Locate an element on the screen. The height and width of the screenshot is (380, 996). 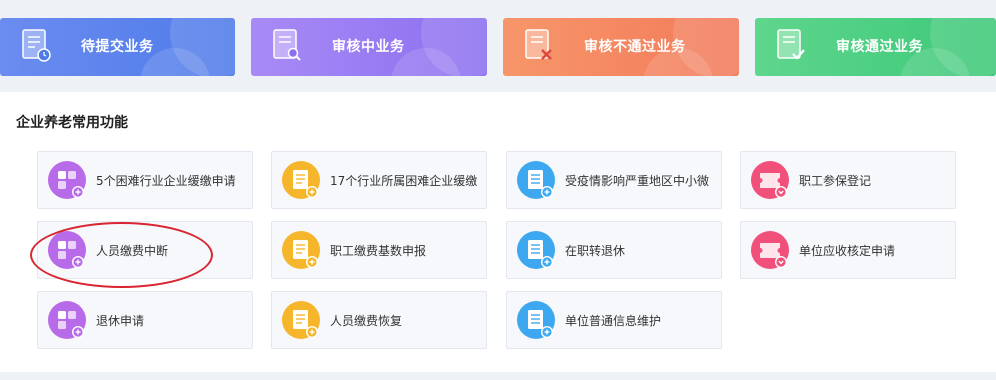
function-tile-payment-resumption: 人员缴费恢复 is located at coordinates (379, 320).